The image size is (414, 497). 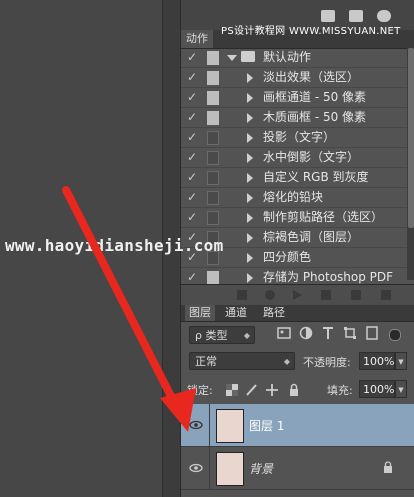 I want to click on lock-image-icon, so click(x=252, y=390).